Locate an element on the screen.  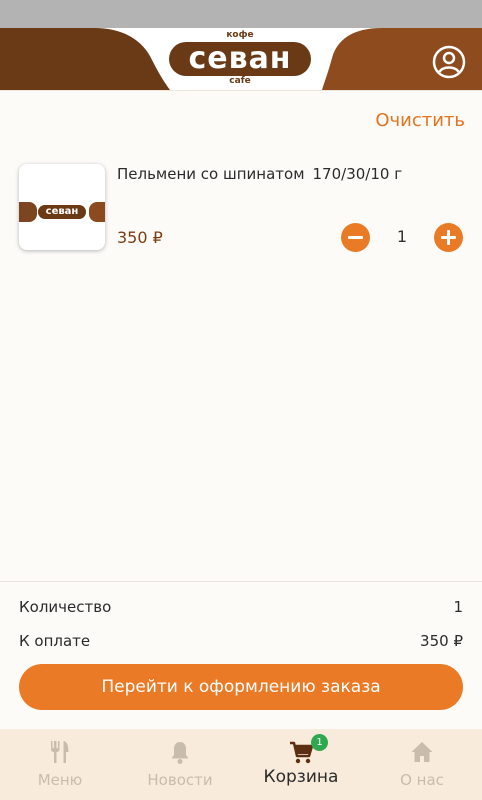
bottom-tab-bar: Меню Новости Корзина О нас is located at coordinates (241, 764).